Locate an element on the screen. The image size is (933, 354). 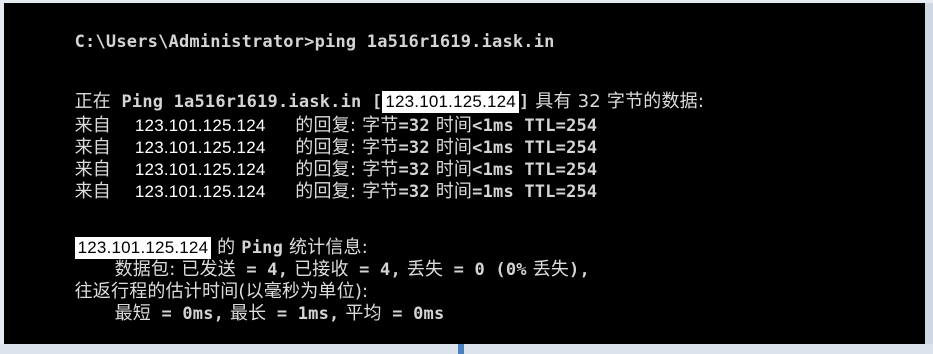
header-zh-bytes: 字节的数据: is located at coordinates (652, 101).